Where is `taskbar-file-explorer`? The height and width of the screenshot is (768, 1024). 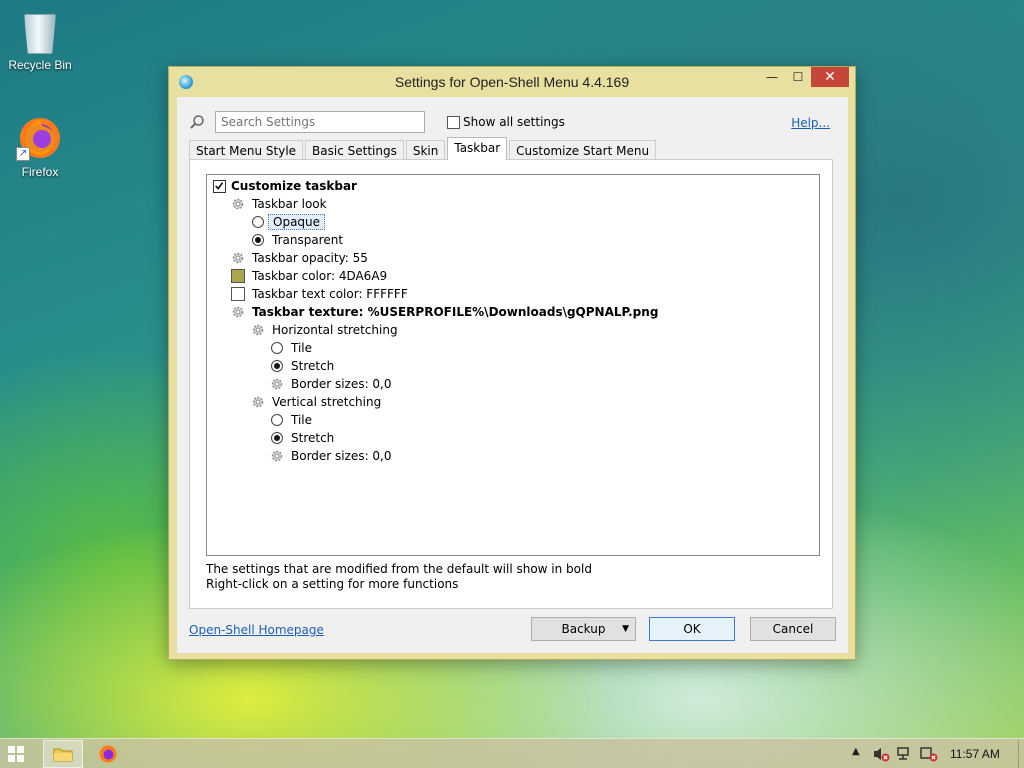
taskbar-file-explorer is located at coordinates (63, 754).